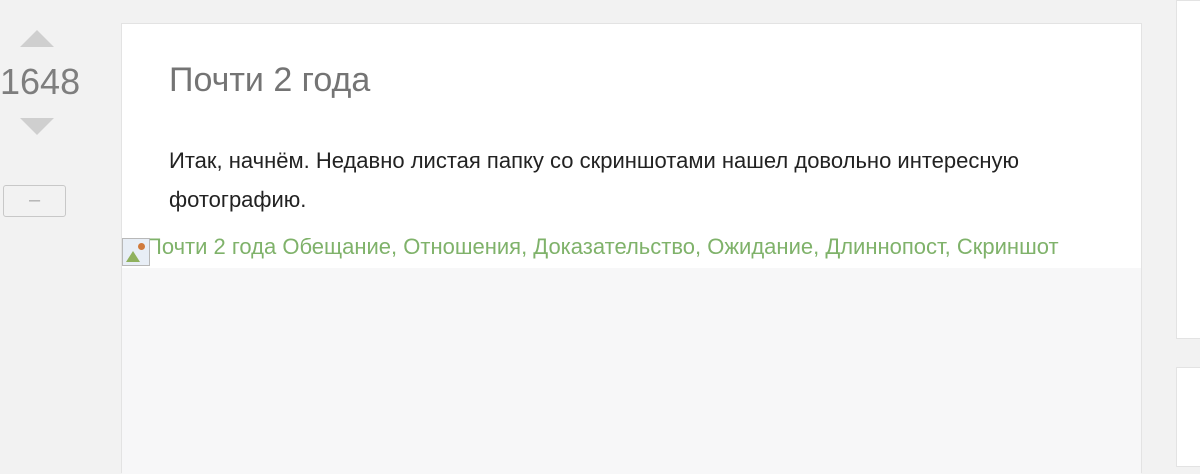  Describe the element at coordinates (34, 201) in the screenshot. I see `collapse-story-button: –` at that location.